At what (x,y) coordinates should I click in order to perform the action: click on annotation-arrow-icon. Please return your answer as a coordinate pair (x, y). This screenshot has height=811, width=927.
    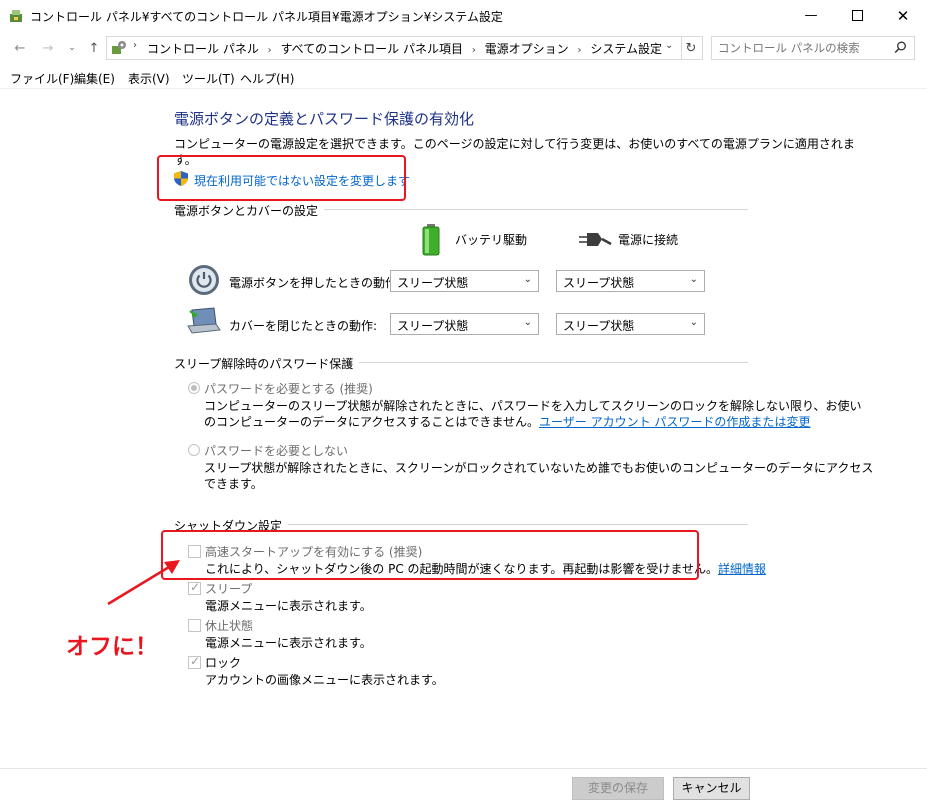
    Looking at the image, I should click on (143, 583).